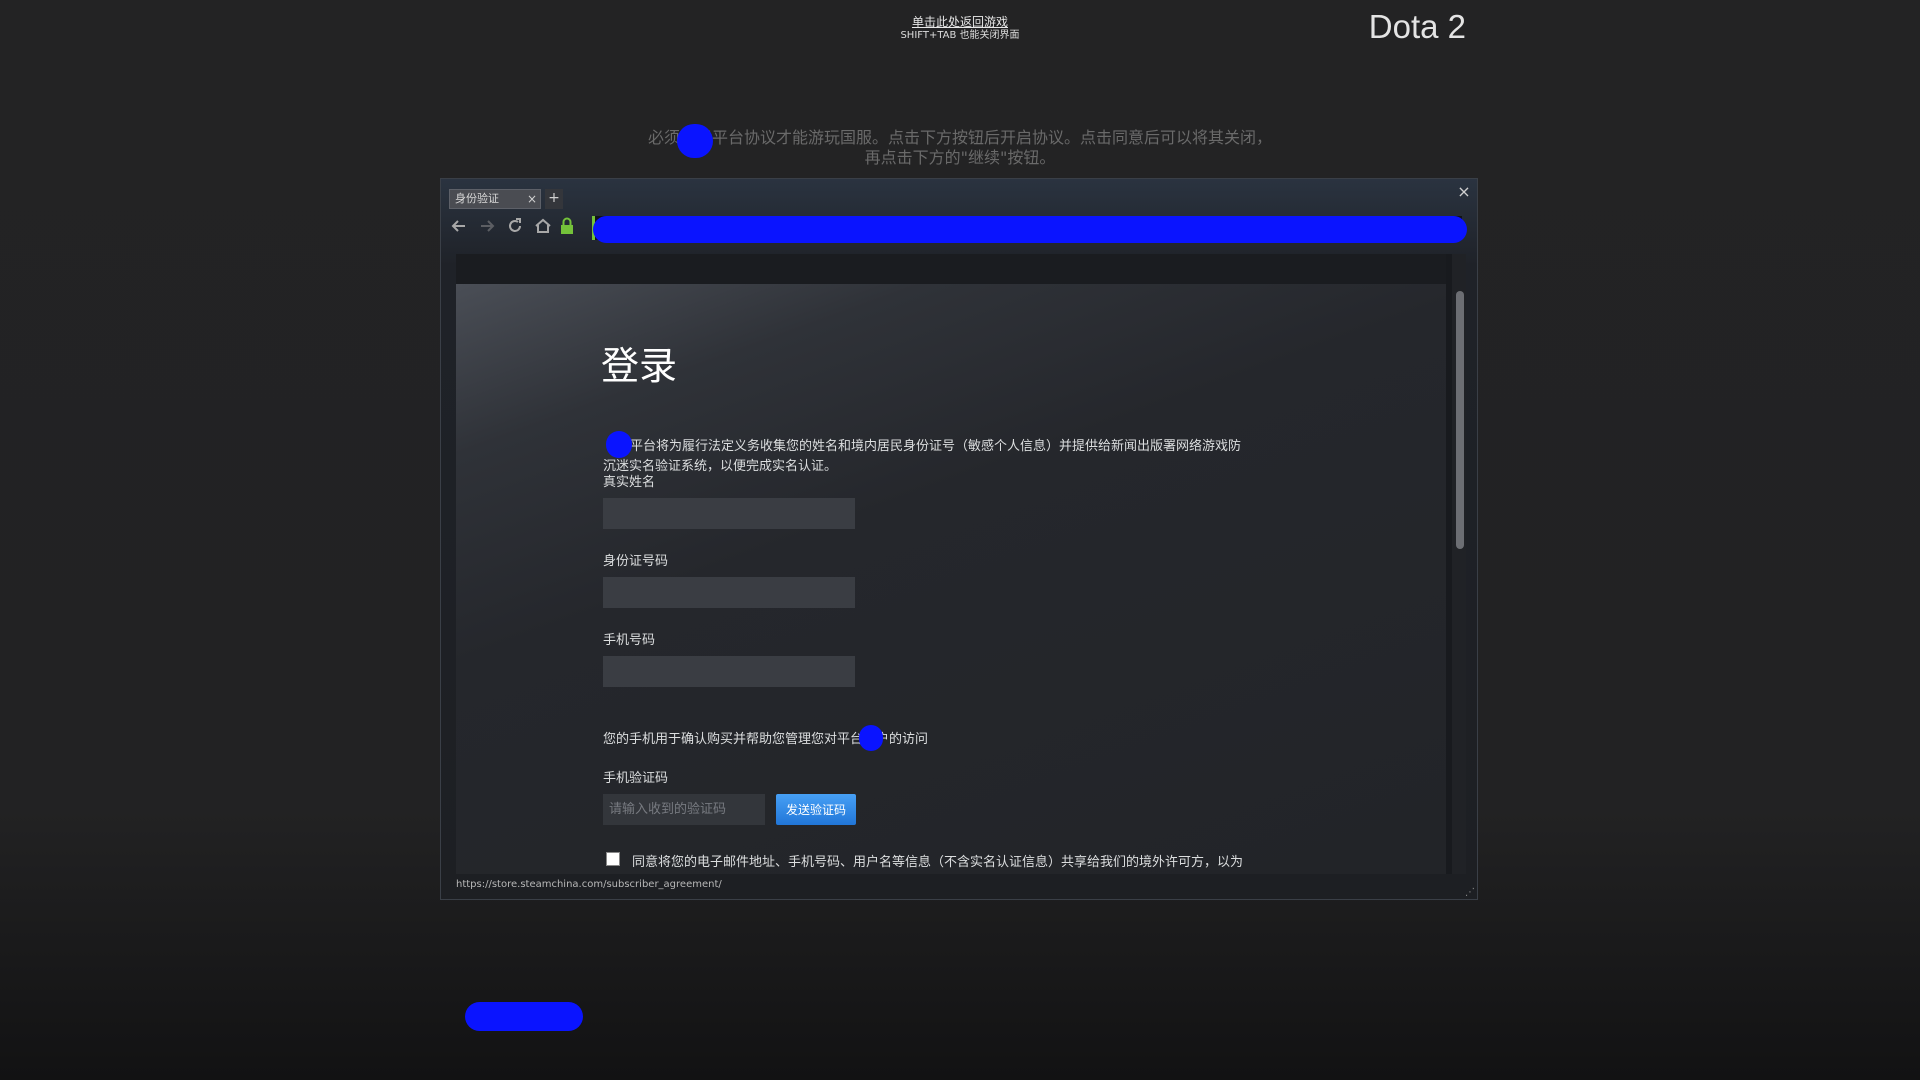 The image size is (1920, 1080). What do you see at coordinates (816, 809) in the screenshot?
I see `send-code-button: 发送验证码` at bounding box center [816, 809].